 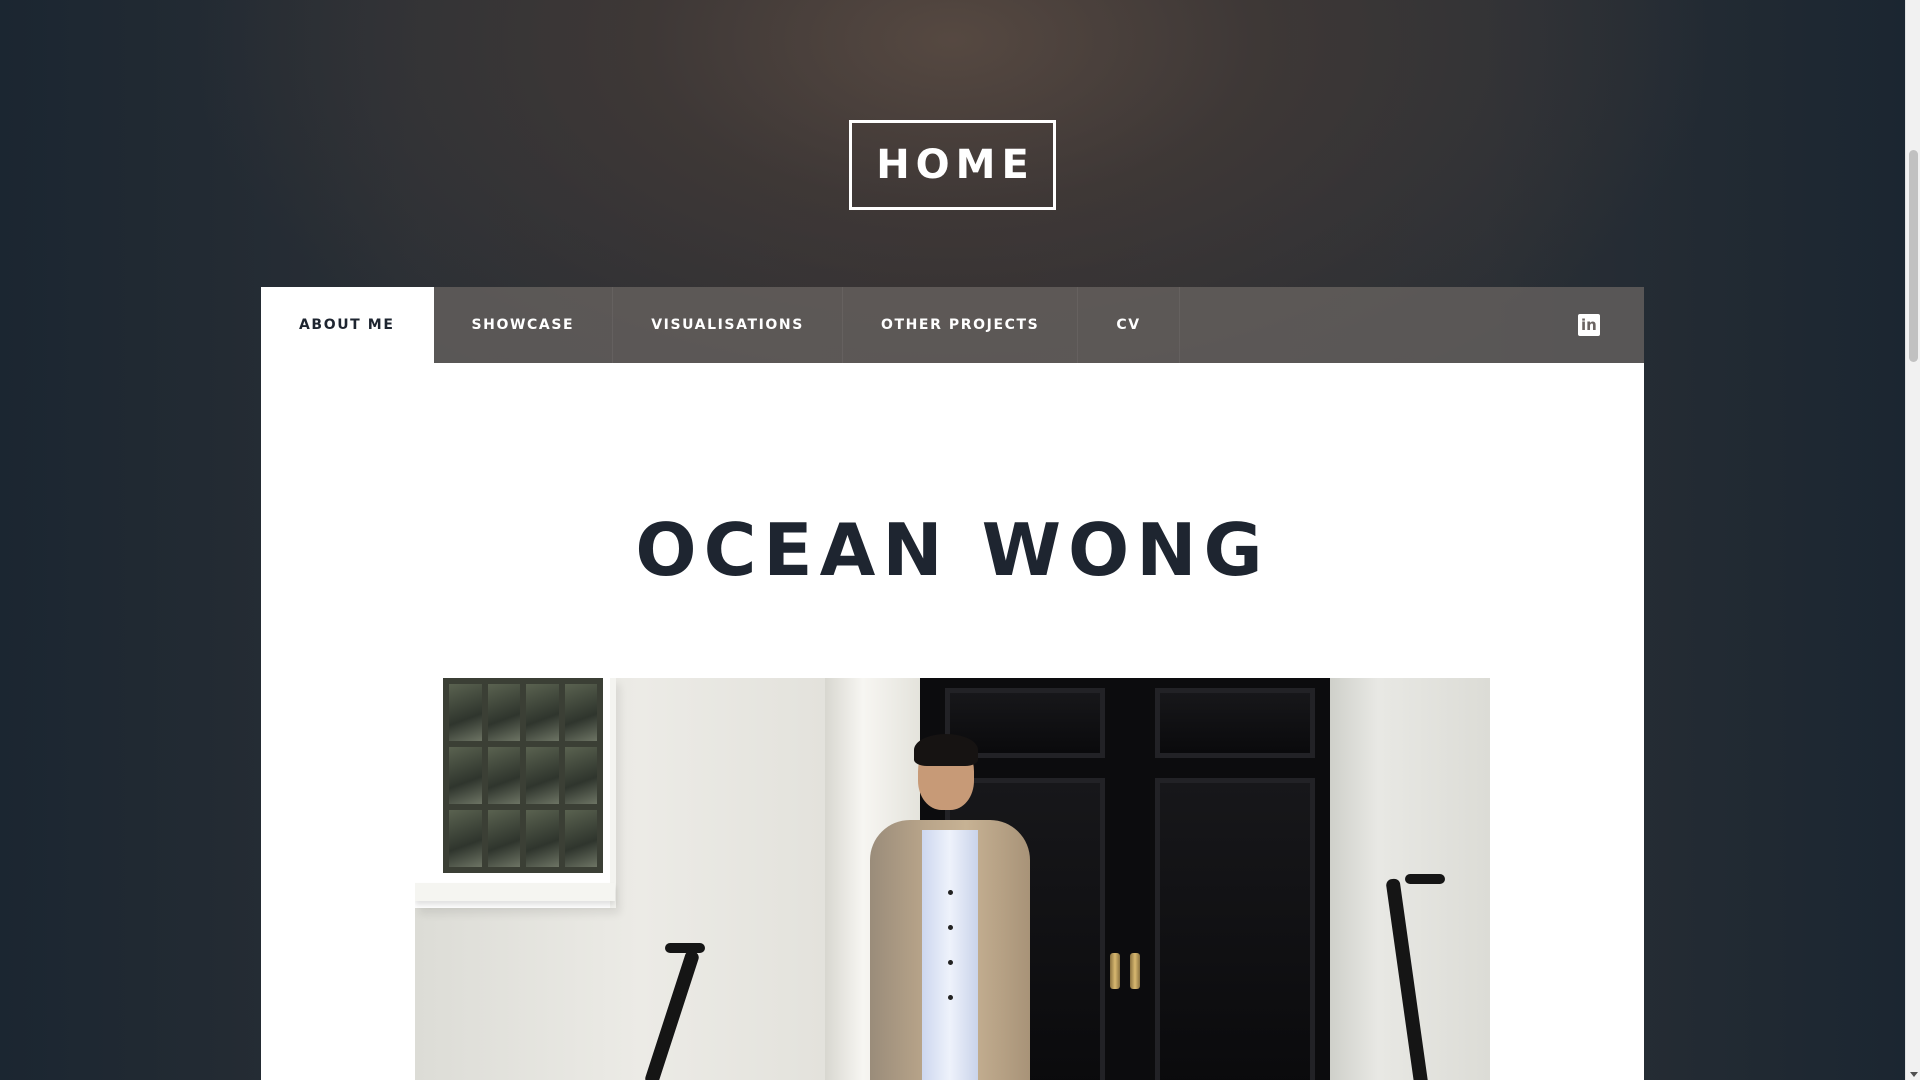 I want to click on photo-railing-left-top, so click(x=685, y=948).